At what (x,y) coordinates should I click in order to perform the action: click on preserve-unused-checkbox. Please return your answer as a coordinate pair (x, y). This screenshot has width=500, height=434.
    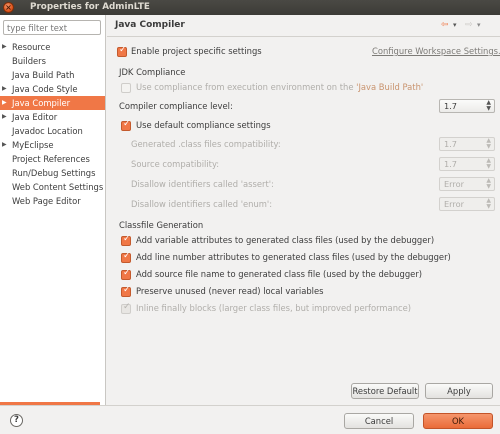
    Looking at the image, I should click on (126, 291).